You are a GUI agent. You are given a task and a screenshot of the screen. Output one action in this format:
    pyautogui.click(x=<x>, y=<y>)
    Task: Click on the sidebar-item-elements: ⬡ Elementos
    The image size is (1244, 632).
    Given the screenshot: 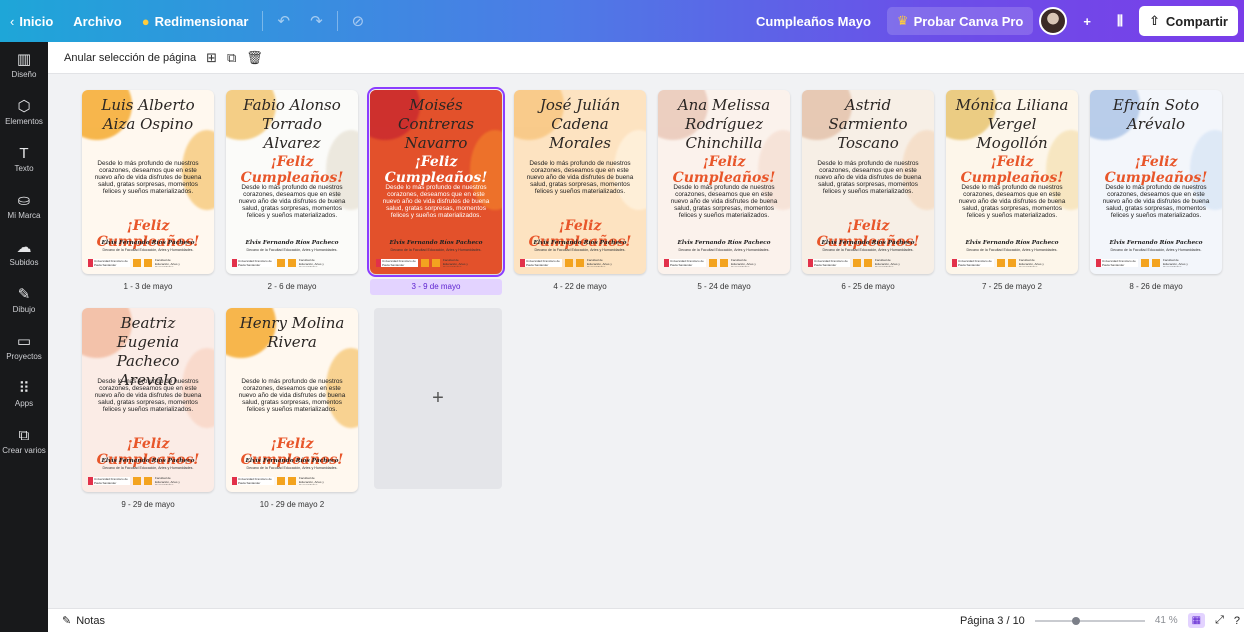 What is the action you would take?
    pyautogui.click(x=24, y=112)
    